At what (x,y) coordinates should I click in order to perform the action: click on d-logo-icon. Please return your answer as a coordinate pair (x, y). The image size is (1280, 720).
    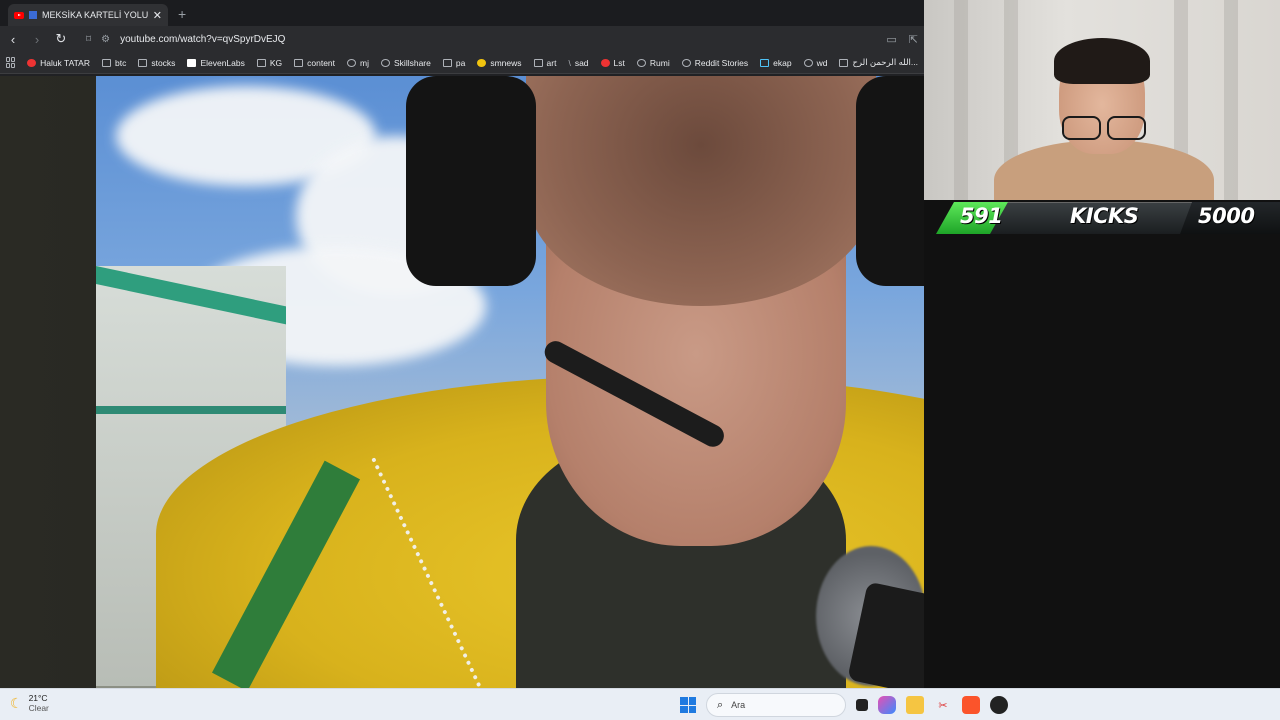
    Looking at the image, I should click on (686, 62).